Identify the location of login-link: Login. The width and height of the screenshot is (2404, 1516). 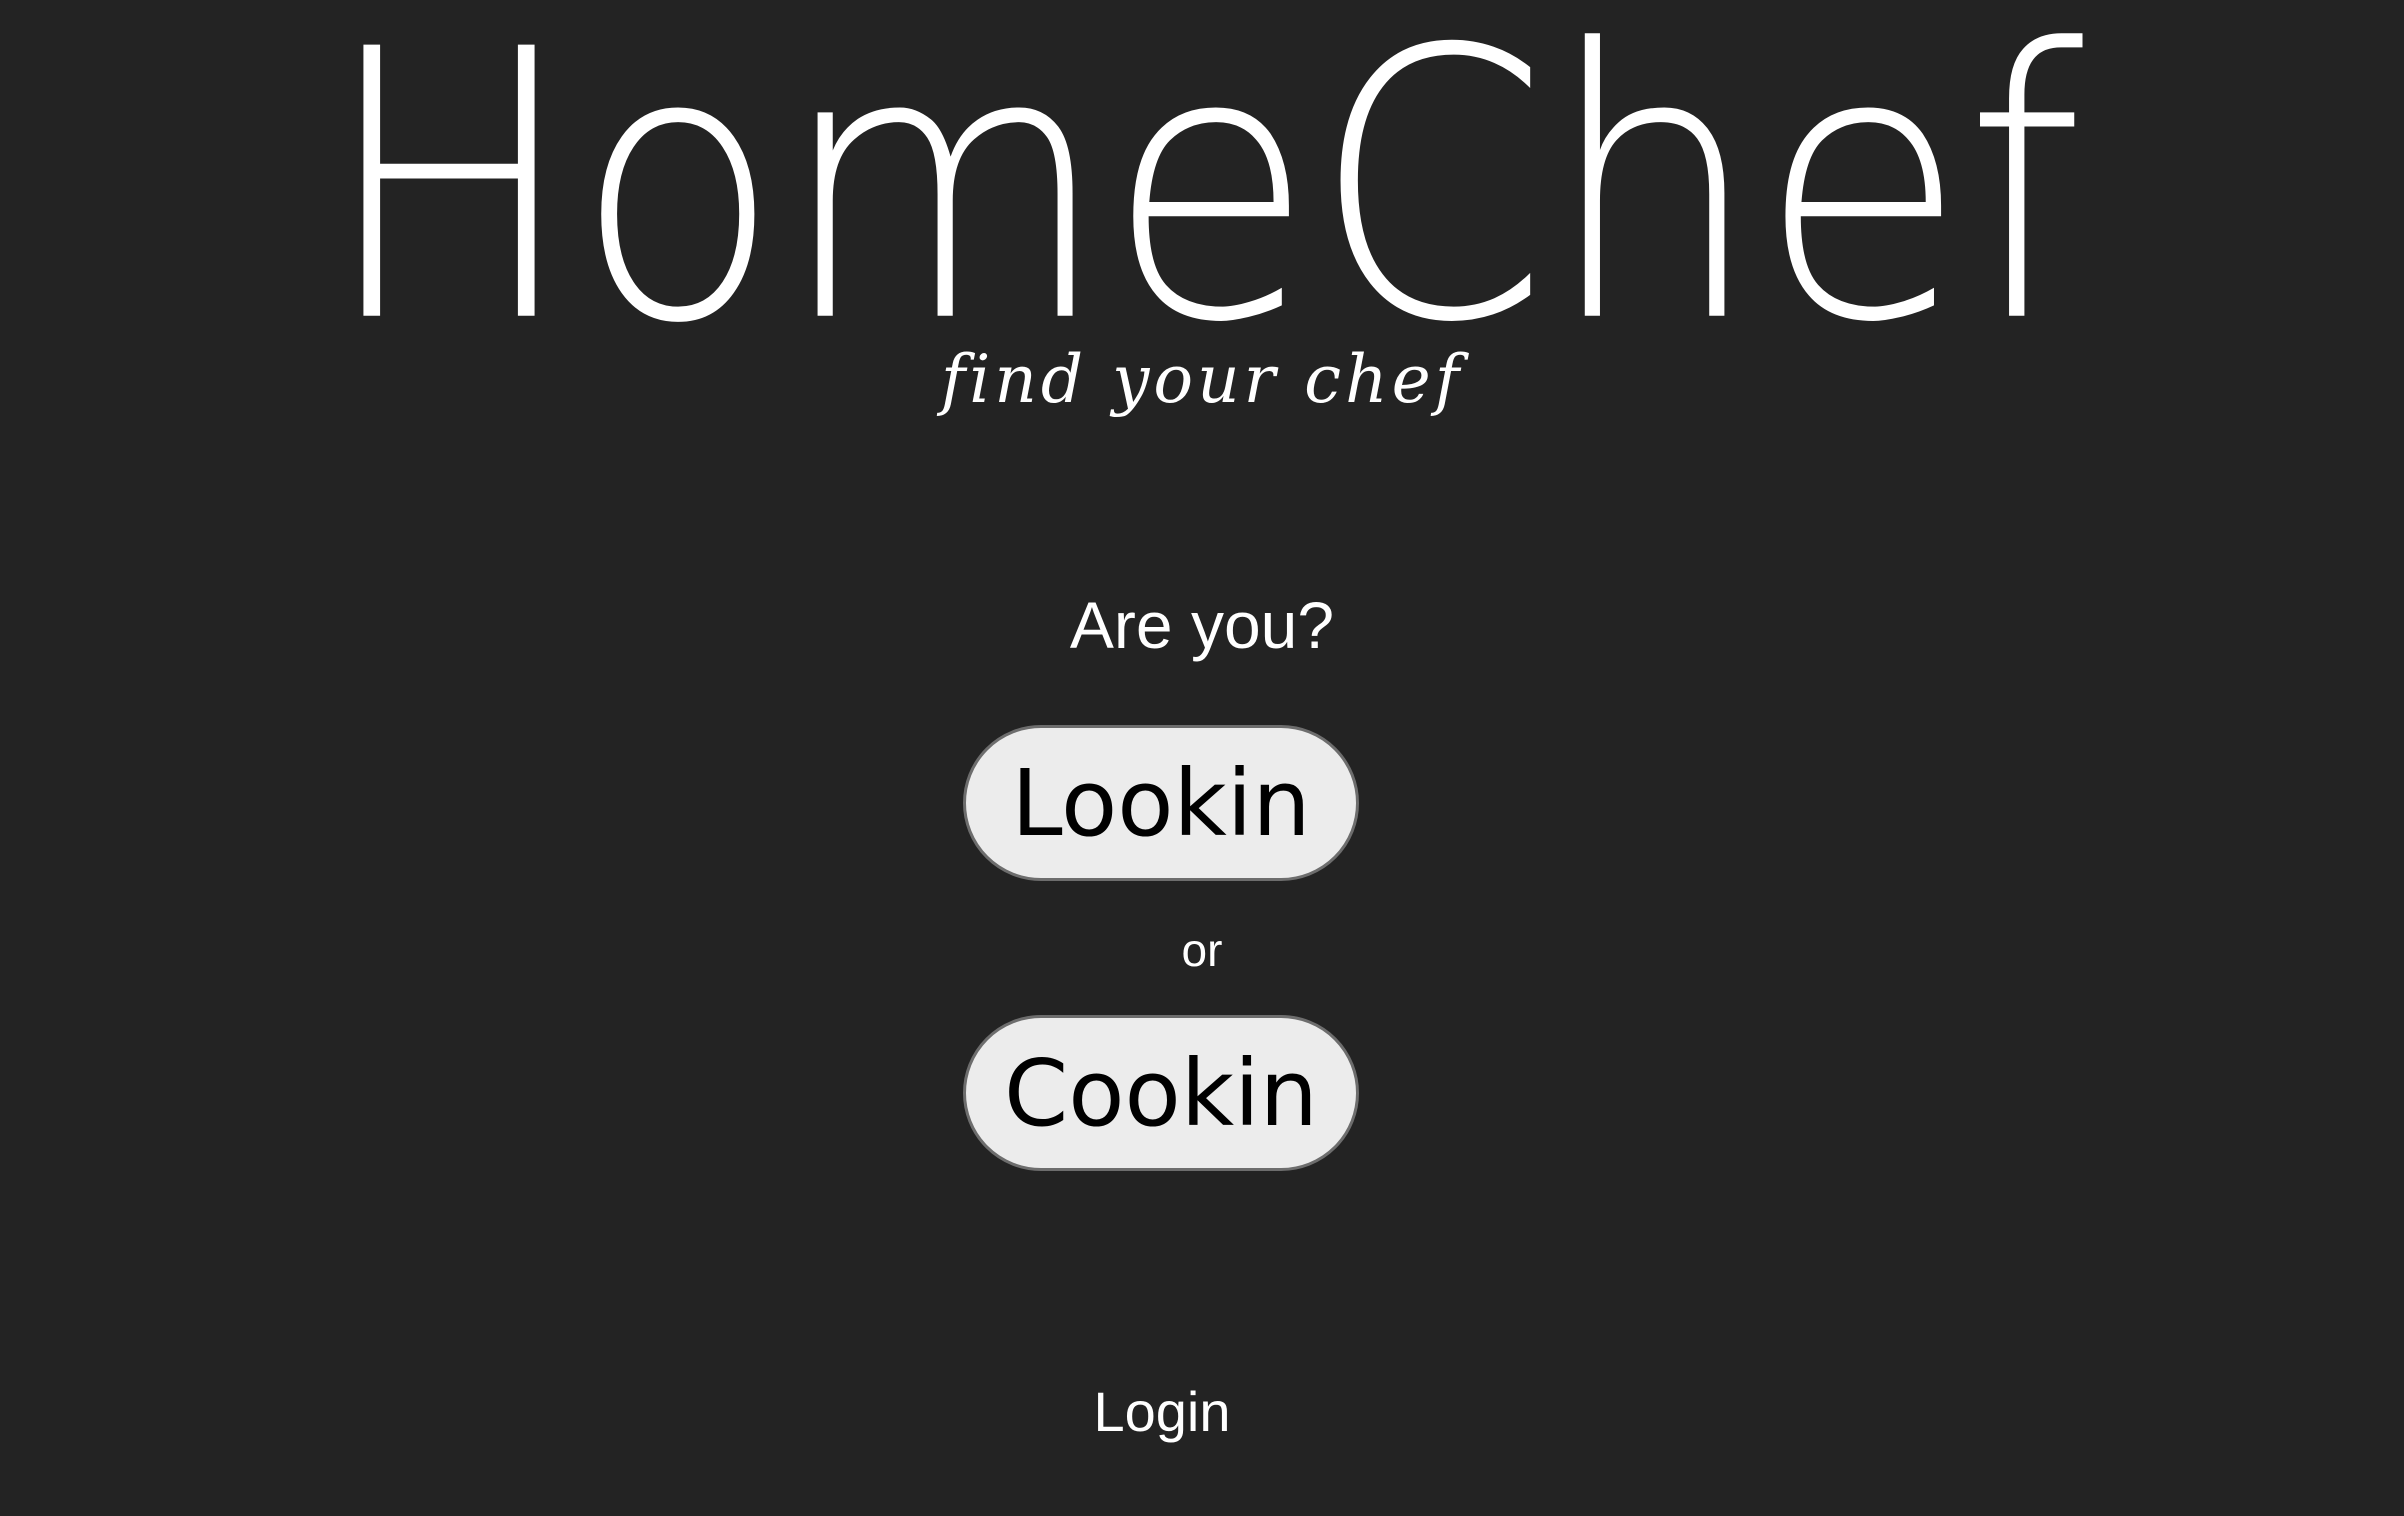
(1162, 1412).